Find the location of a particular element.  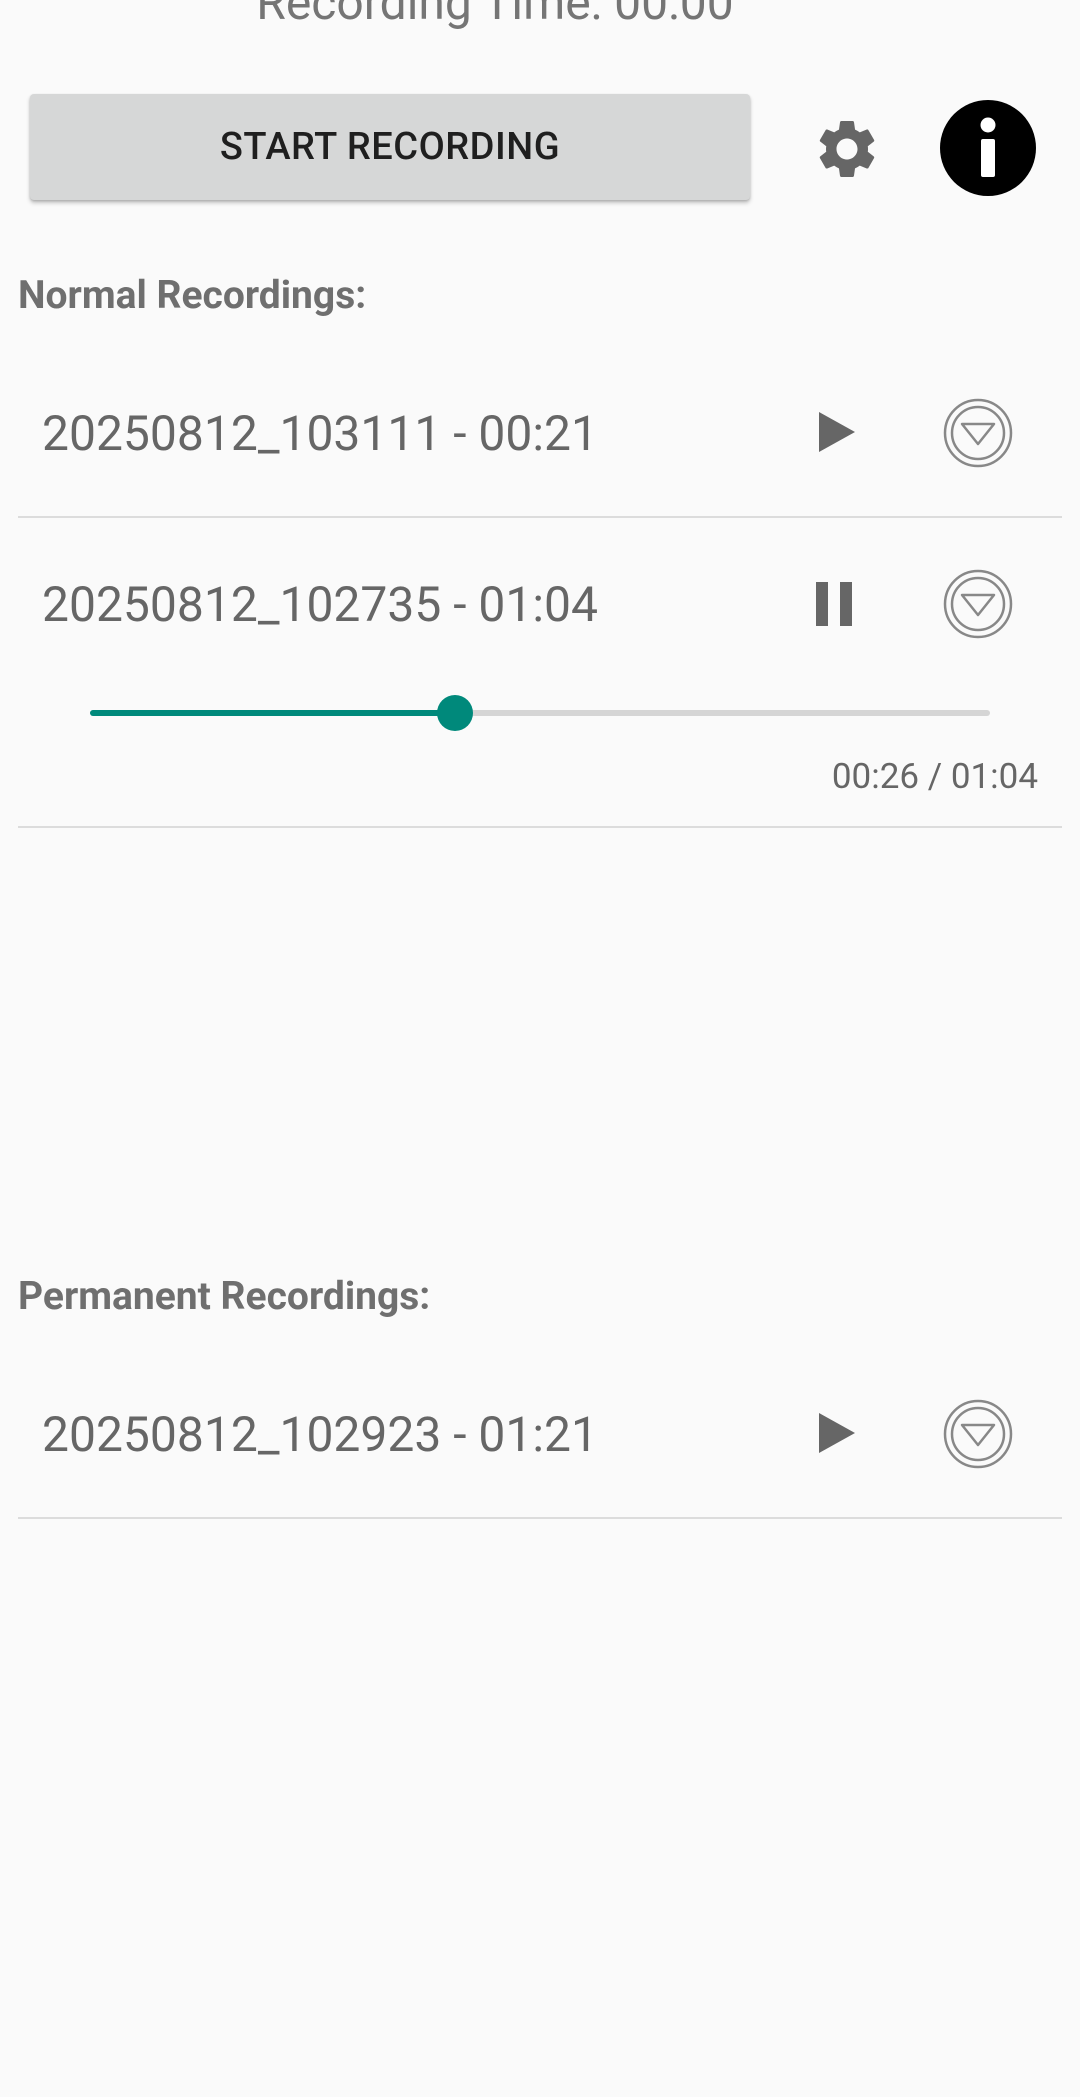

pause-icon is located at coordinates (834, 604).